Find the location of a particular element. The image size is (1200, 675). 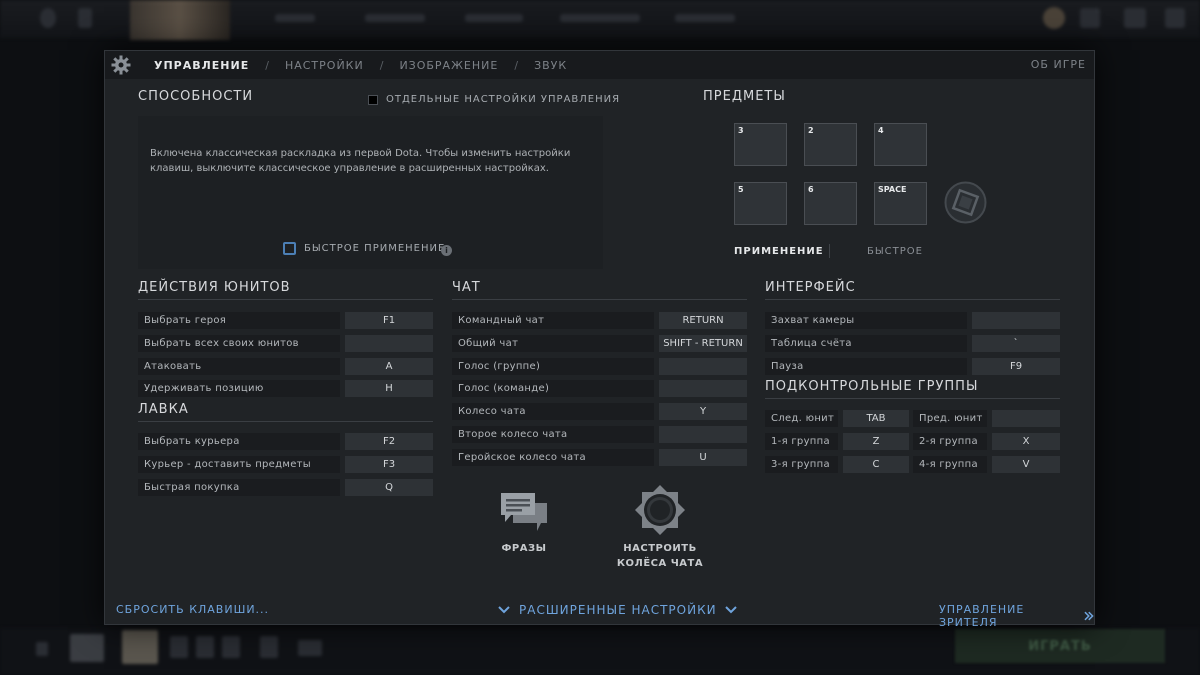

interface-title: ИНТЕРФЕЙС is located at coordinates (810, 287).